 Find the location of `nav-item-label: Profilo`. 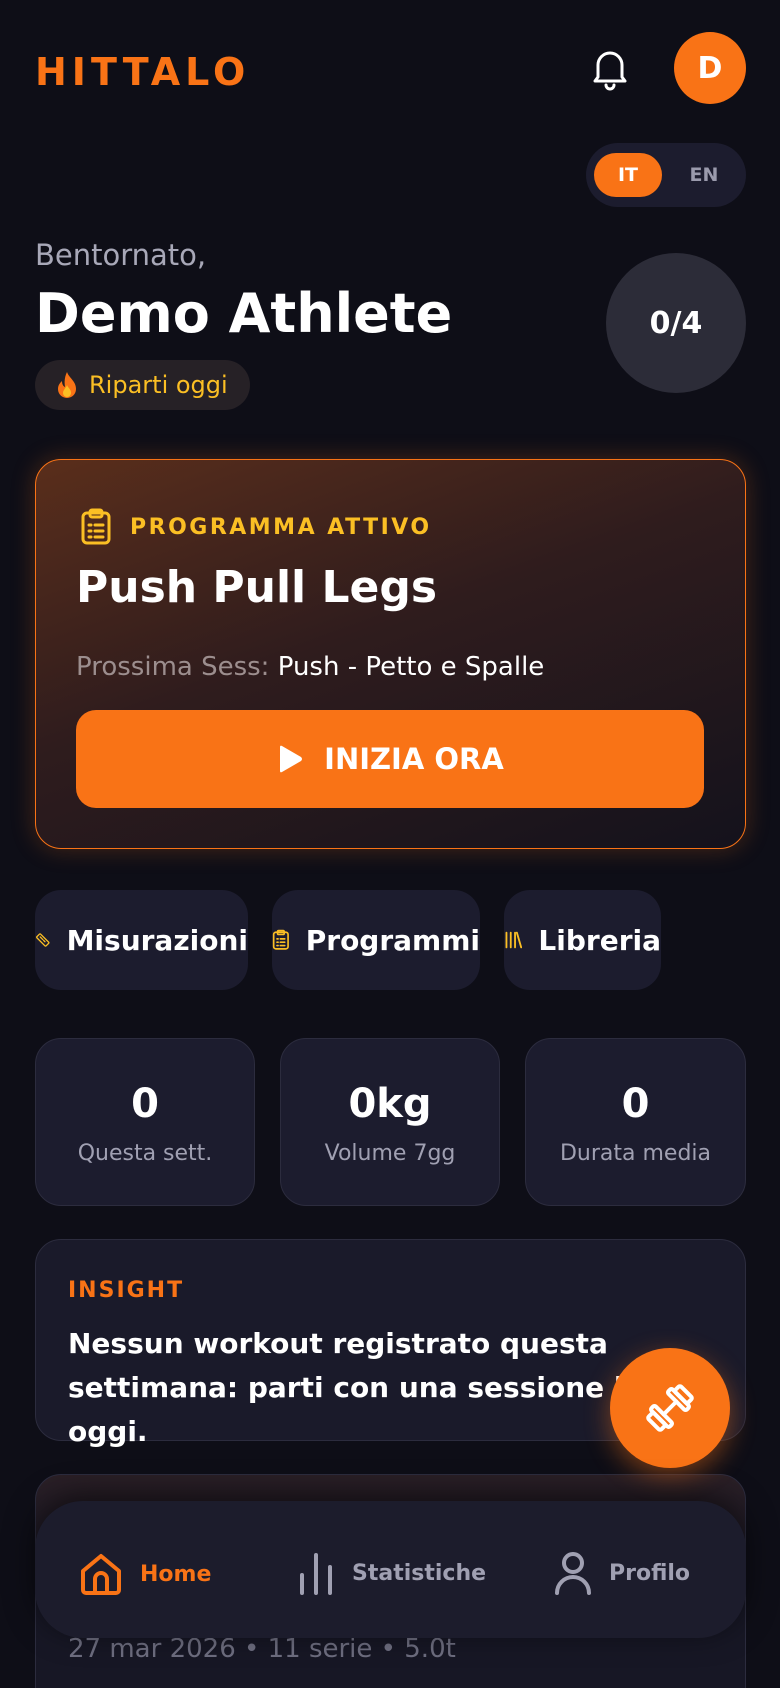

nav-item-label: Profilo is located at coordinates (650, 1573).